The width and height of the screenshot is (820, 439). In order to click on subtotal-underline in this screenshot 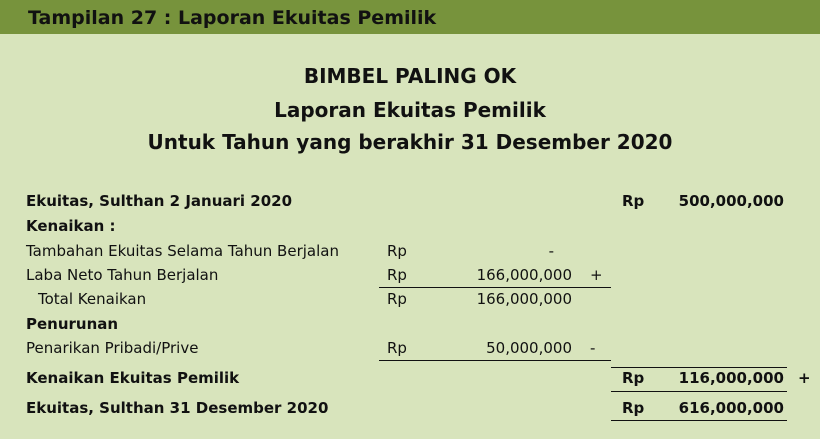, I will do `click(495, 360)`.